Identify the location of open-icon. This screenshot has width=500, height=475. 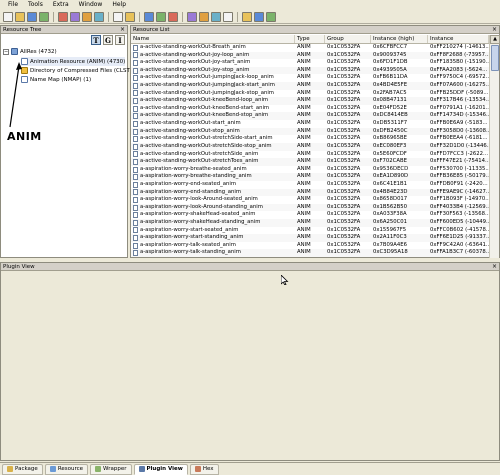
(20, 16).